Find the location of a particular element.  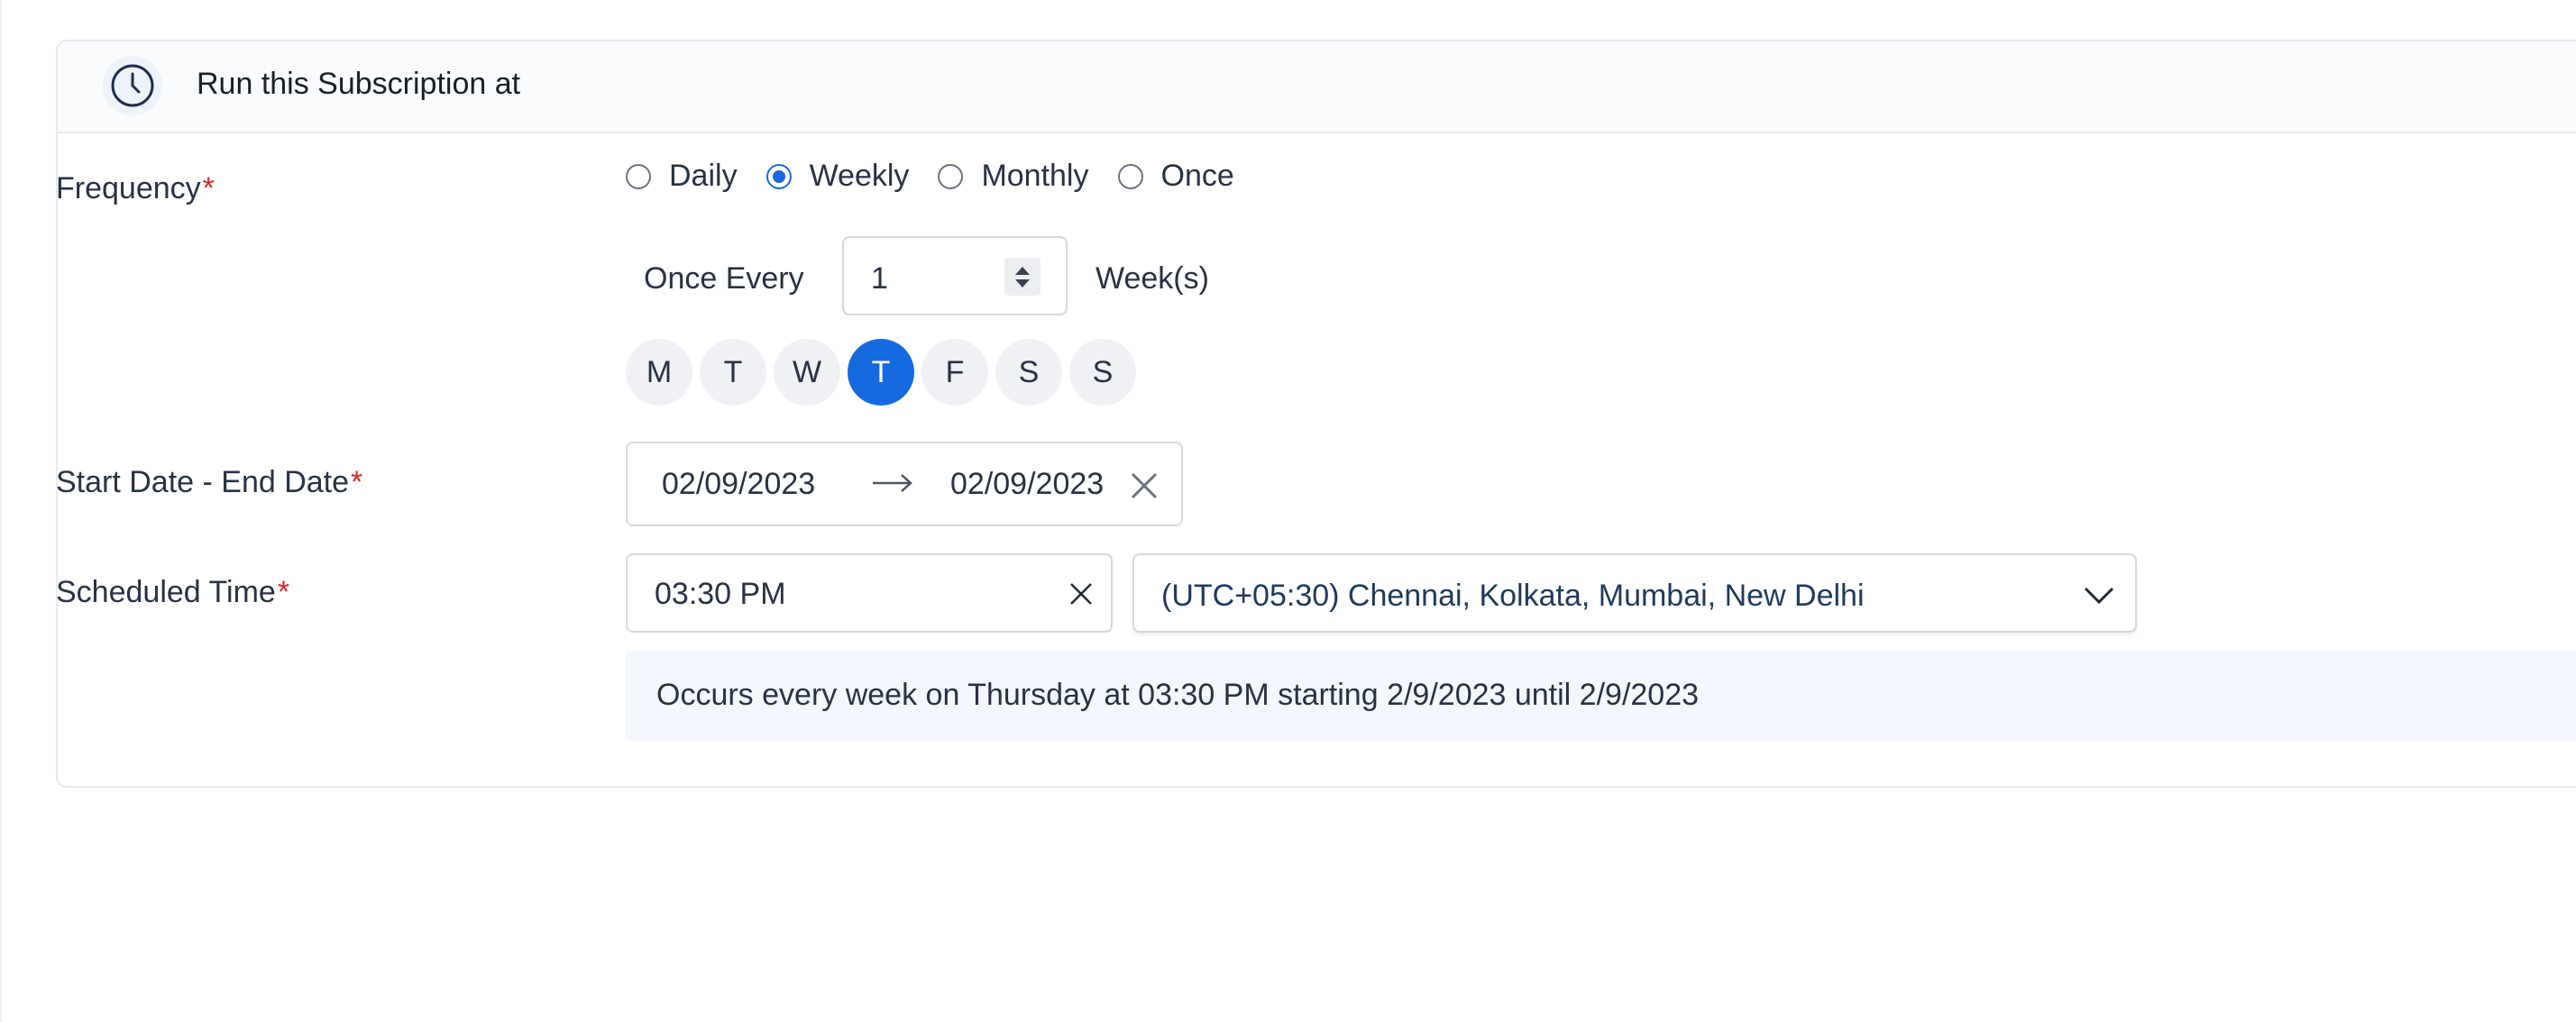

date-range-label: Start Date - End Date* is located at coordinates (209, 482).